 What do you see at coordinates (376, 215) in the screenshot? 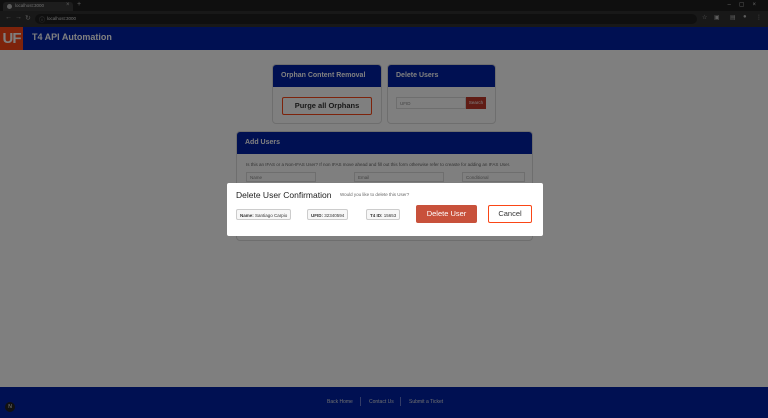
I see `t4id-label: T4 ID:` at bounding box center [376, 215].